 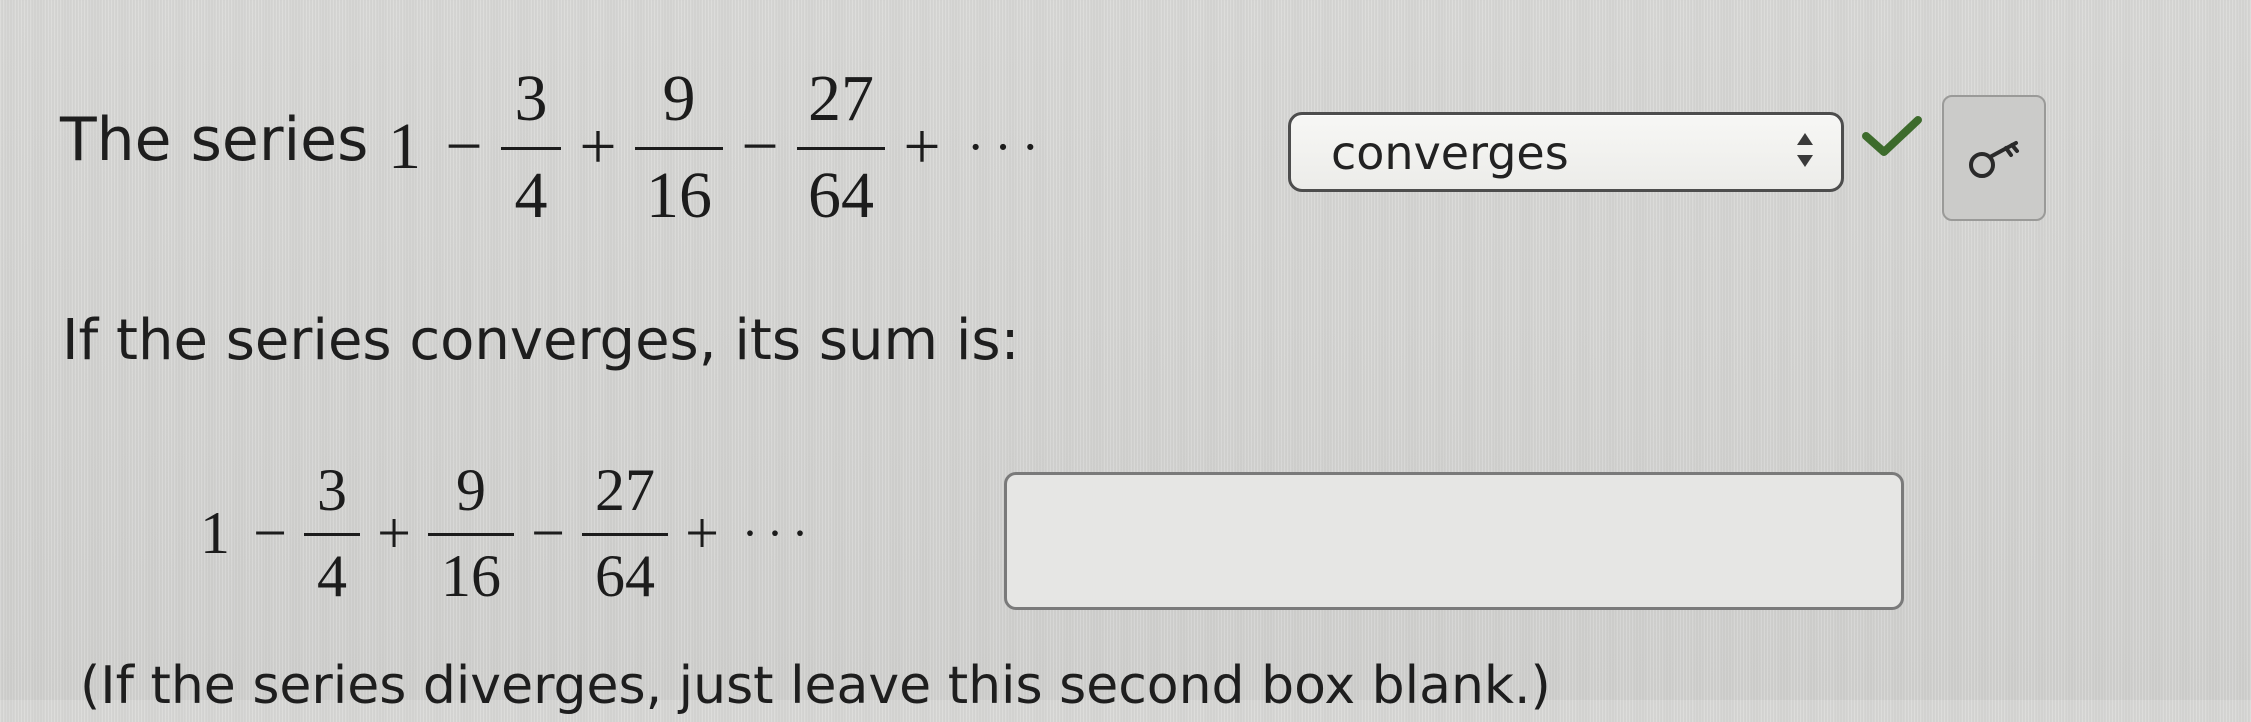 I want to click on sum-series-expression: 1 − 3 4 + 9 16 − 27 64 + ···, so click(x=508, y=533).